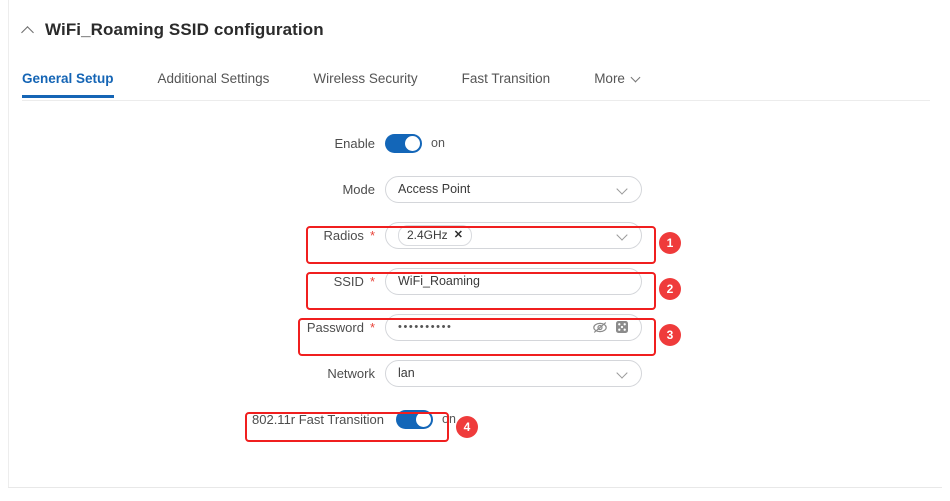 The width and height of the screenshot is (950, 501). What do you see at coordinates (622, 327) in the screenshot?
I see `dice-icon` at bounding box center [622, 327].